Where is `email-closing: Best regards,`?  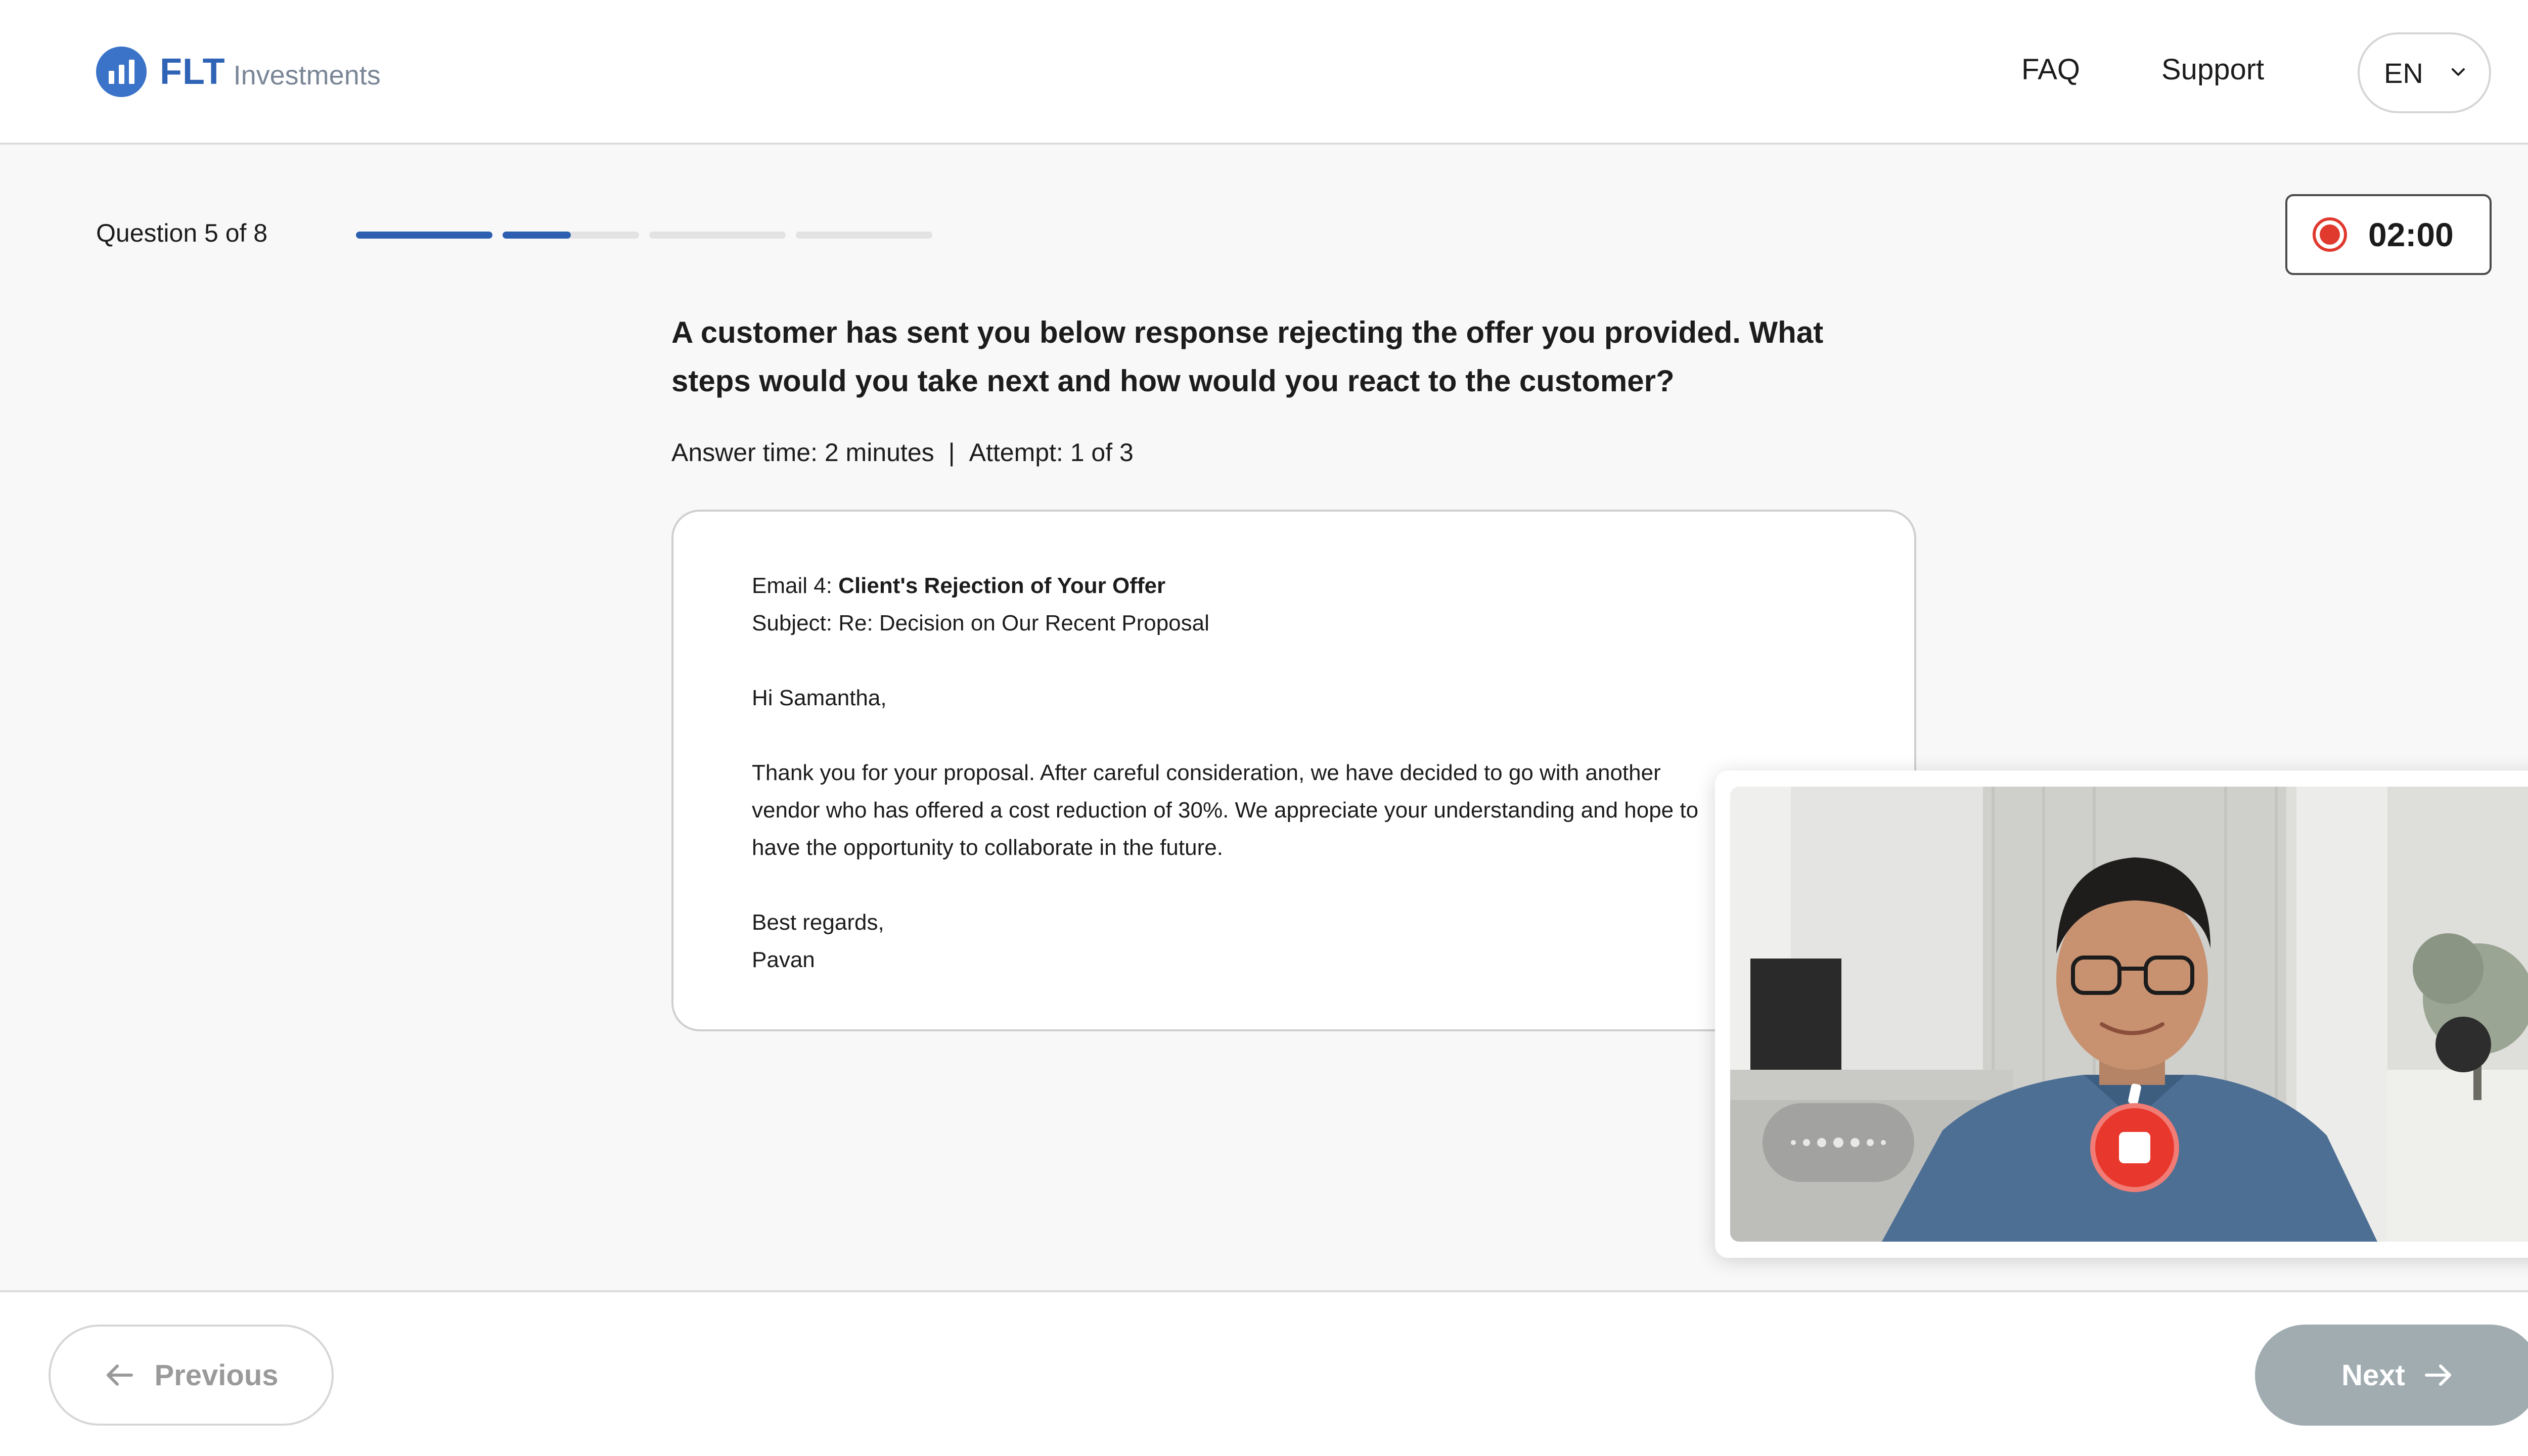
email-closing: Best regards, is located at coordinates (818, 922).